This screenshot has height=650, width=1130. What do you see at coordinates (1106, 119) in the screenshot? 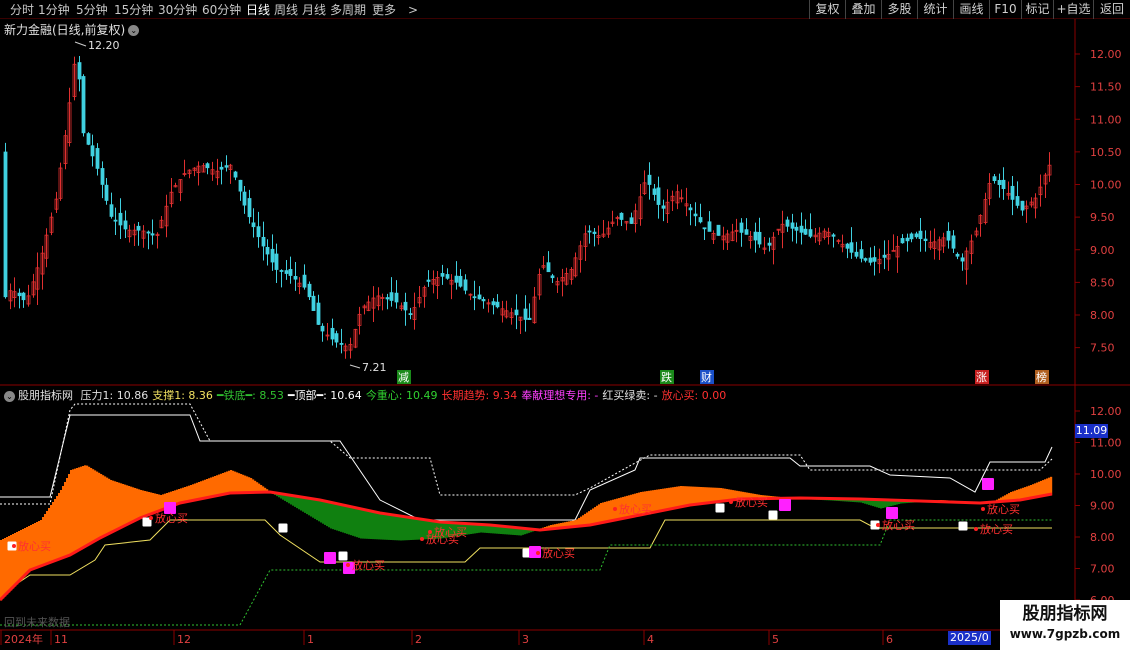
I see `main-axis-label: 11.00` at bounding box center [1106, 119].